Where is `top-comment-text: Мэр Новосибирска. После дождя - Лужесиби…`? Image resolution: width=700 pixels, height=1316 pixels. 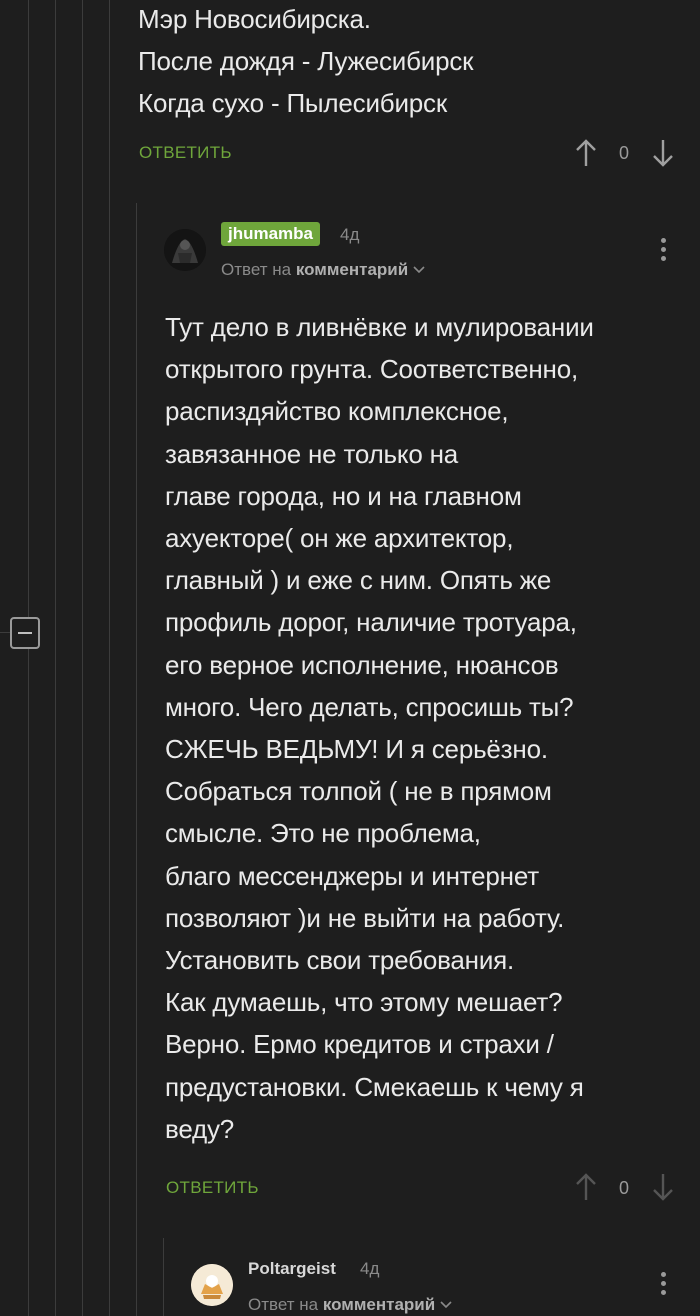 top-comment-text: Мэр Новосибирска. После дождя - Лужесиби… is located at coordinates (306, 61).